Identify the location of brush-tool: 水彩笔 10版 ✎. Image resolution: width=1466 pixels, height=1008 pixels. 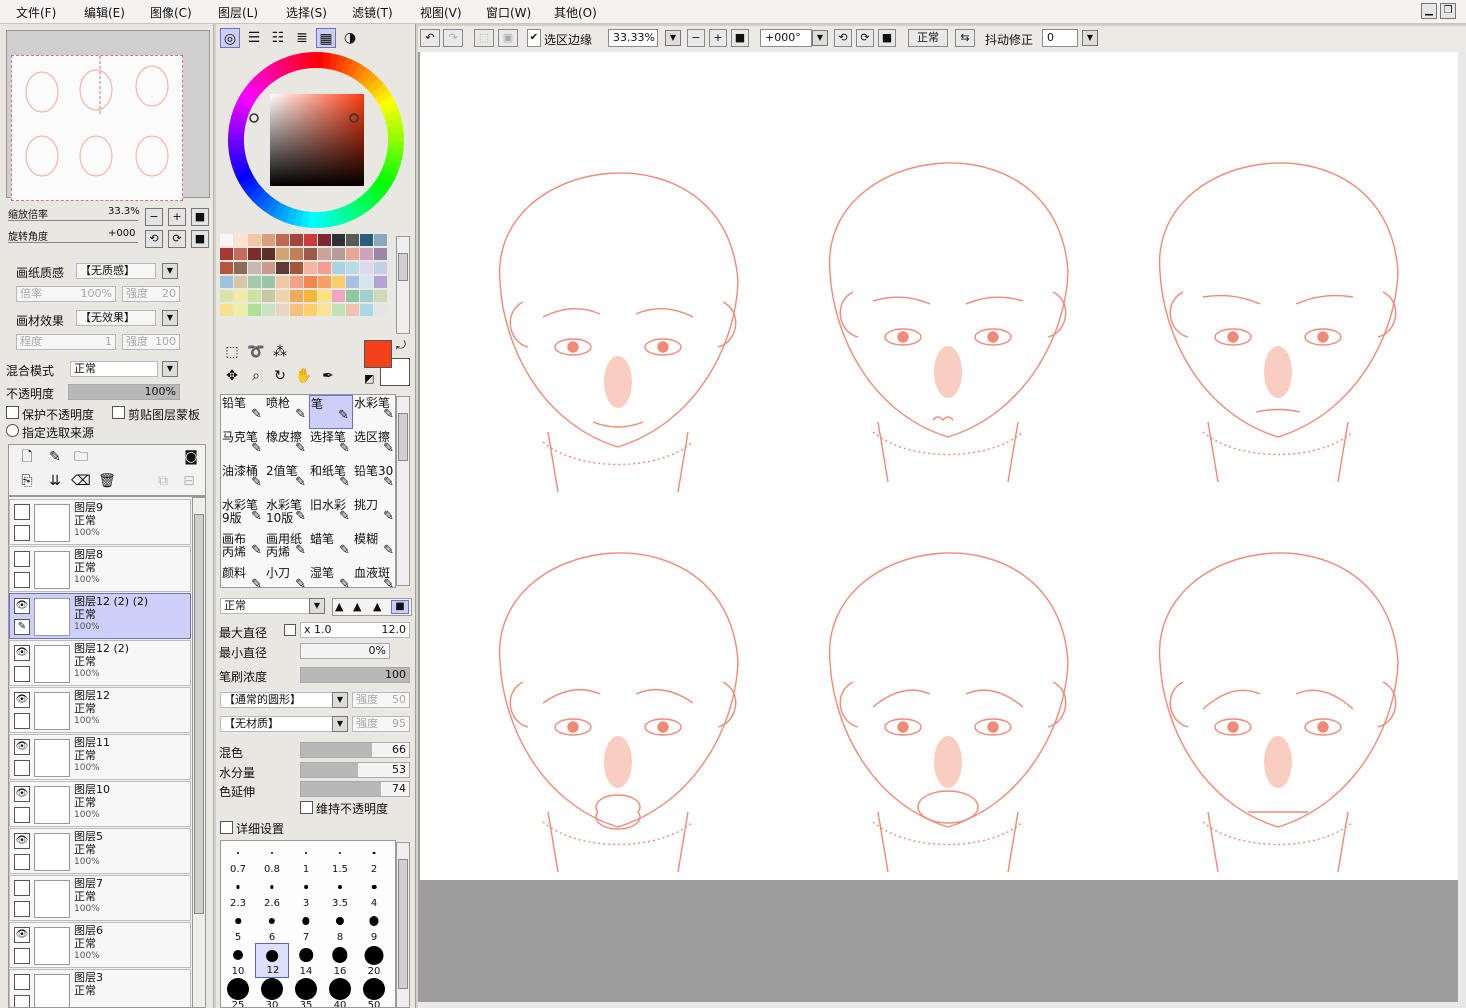
(287, 514).